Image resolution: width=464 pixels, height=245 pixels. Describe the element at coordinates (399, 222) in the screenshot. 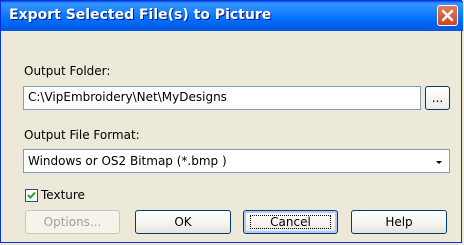

I see `help-button: Help` at that location.